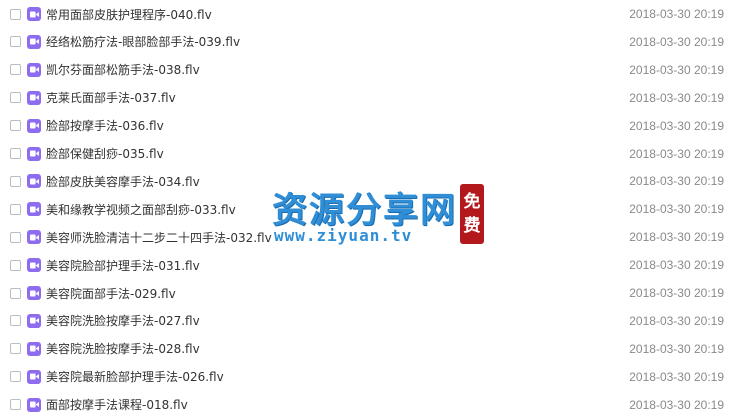 This screenshot has height=419, width=750. What do you see at coordinates (135, 376) in the screenshot?
I see `file-name: 美容院最新脸部护理手法-026.flv` at bounding box center [135, 376].